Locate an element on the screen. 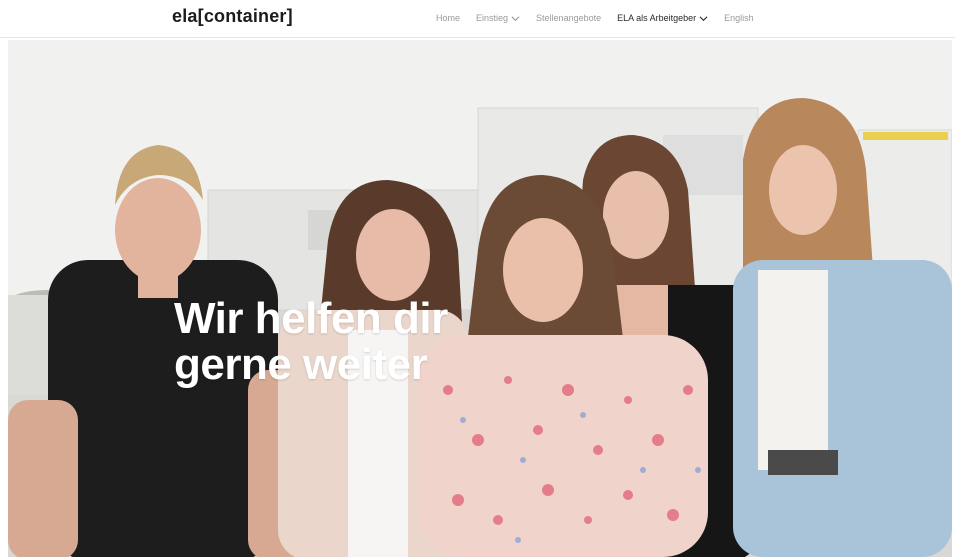 The image size is (955, 557). nav-item-home: Home is located at coordinates (448, 18).